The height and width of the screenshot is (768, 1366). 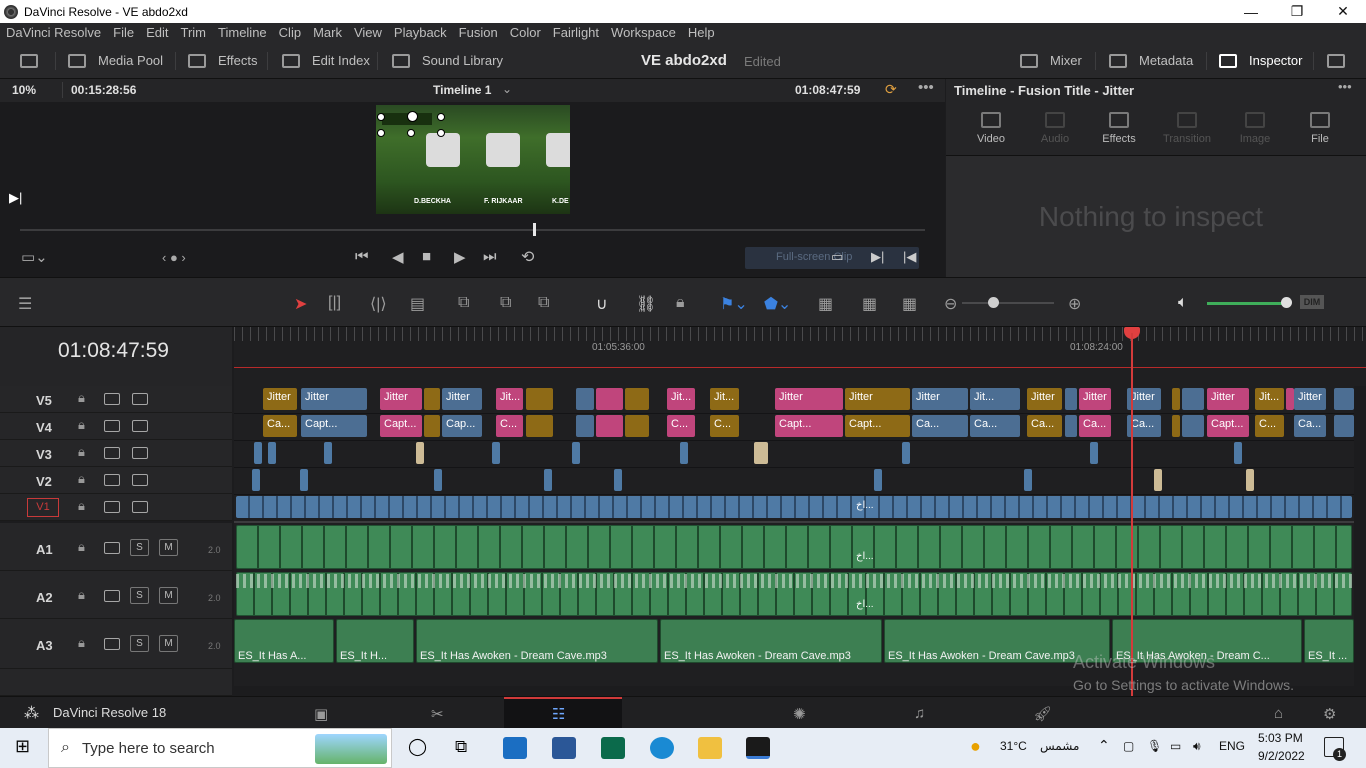 I want to click on zoom-detail-icon: ▦, so click(x=869, y=304).